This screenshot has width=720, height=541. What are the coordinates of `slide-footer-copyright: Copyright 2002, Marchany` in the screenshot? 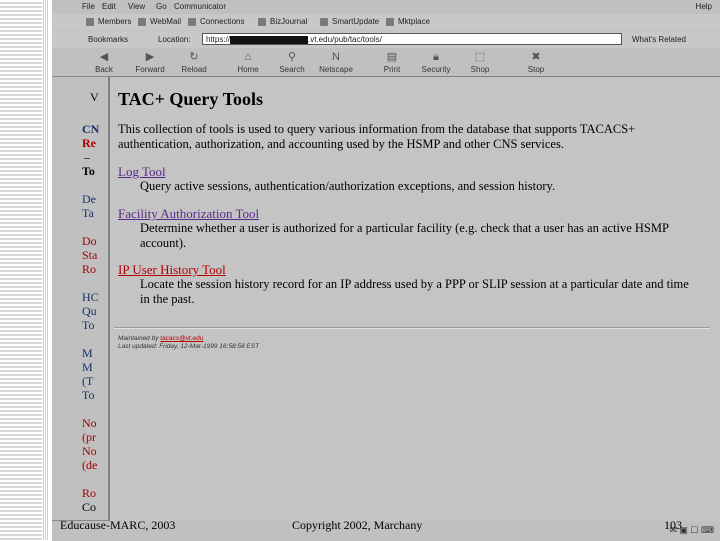 It's located at (357, 525).